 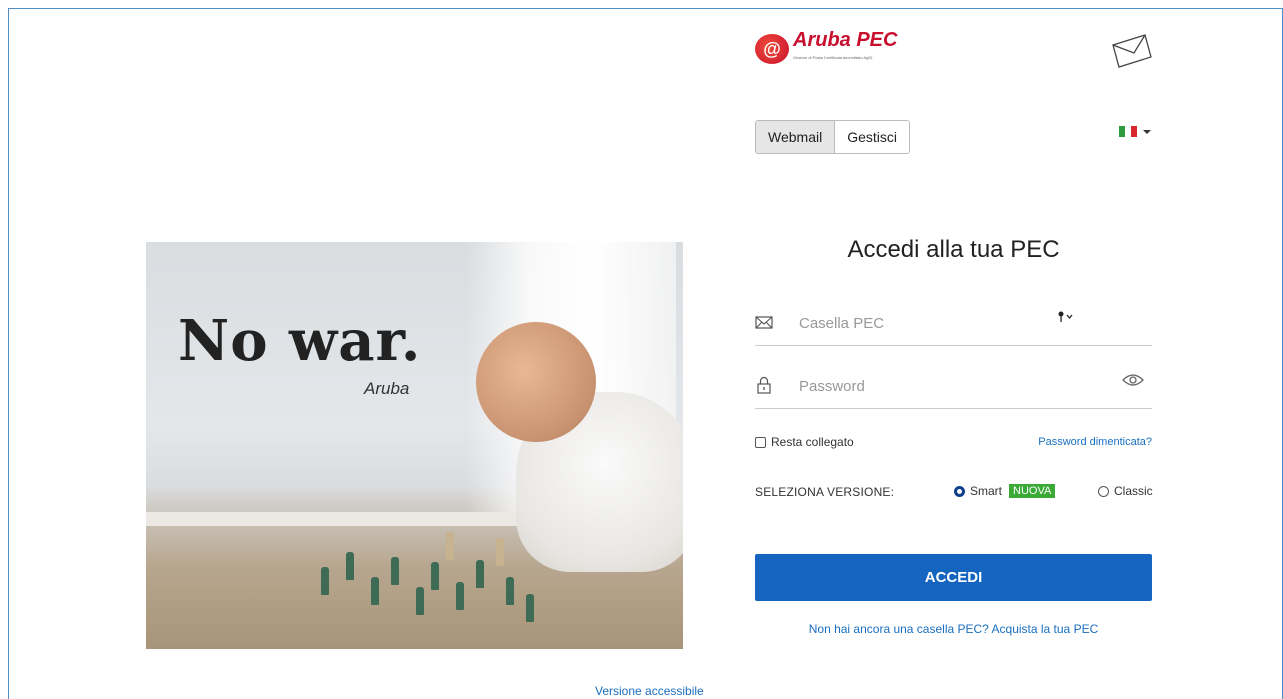 What do you see at coordinates (760, 442) in the screenshot?
I see `checkbox-box` at bounding box center [760, 442].